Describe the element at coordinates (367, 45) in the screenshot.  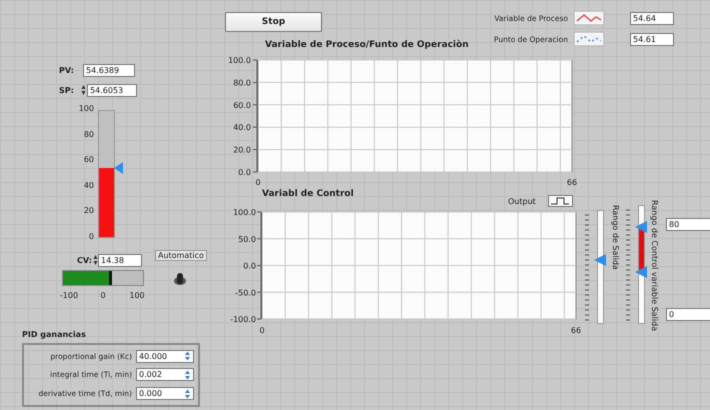
I see `chart-title: Variable de Proceso/Funto de Operaciòn` at that location.